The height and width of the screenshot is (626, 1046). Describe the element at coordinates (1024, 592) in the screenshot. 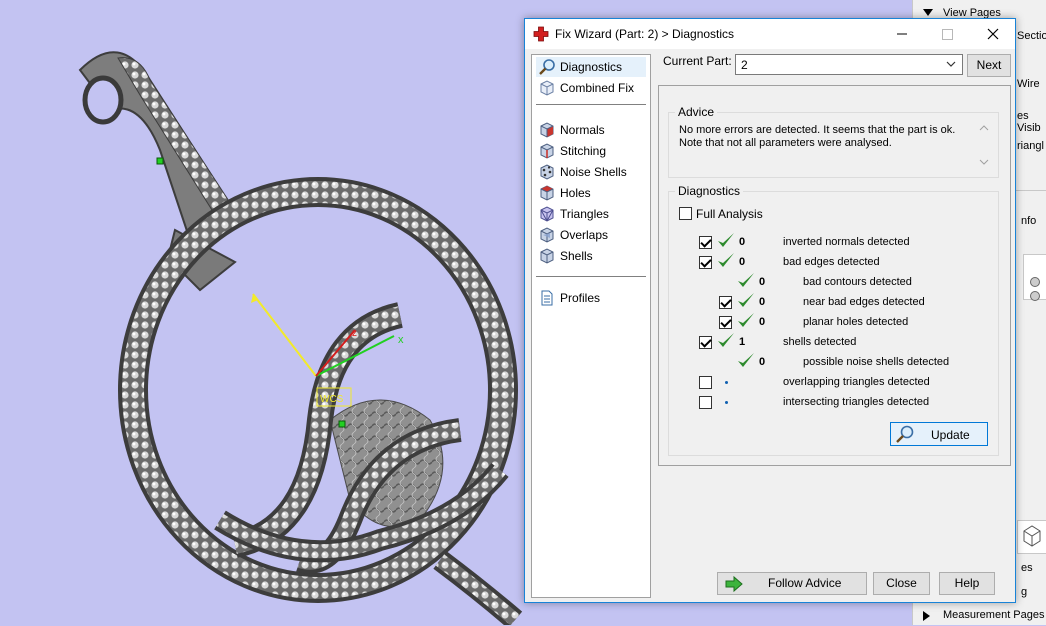

I see `g-label: g` at that location.